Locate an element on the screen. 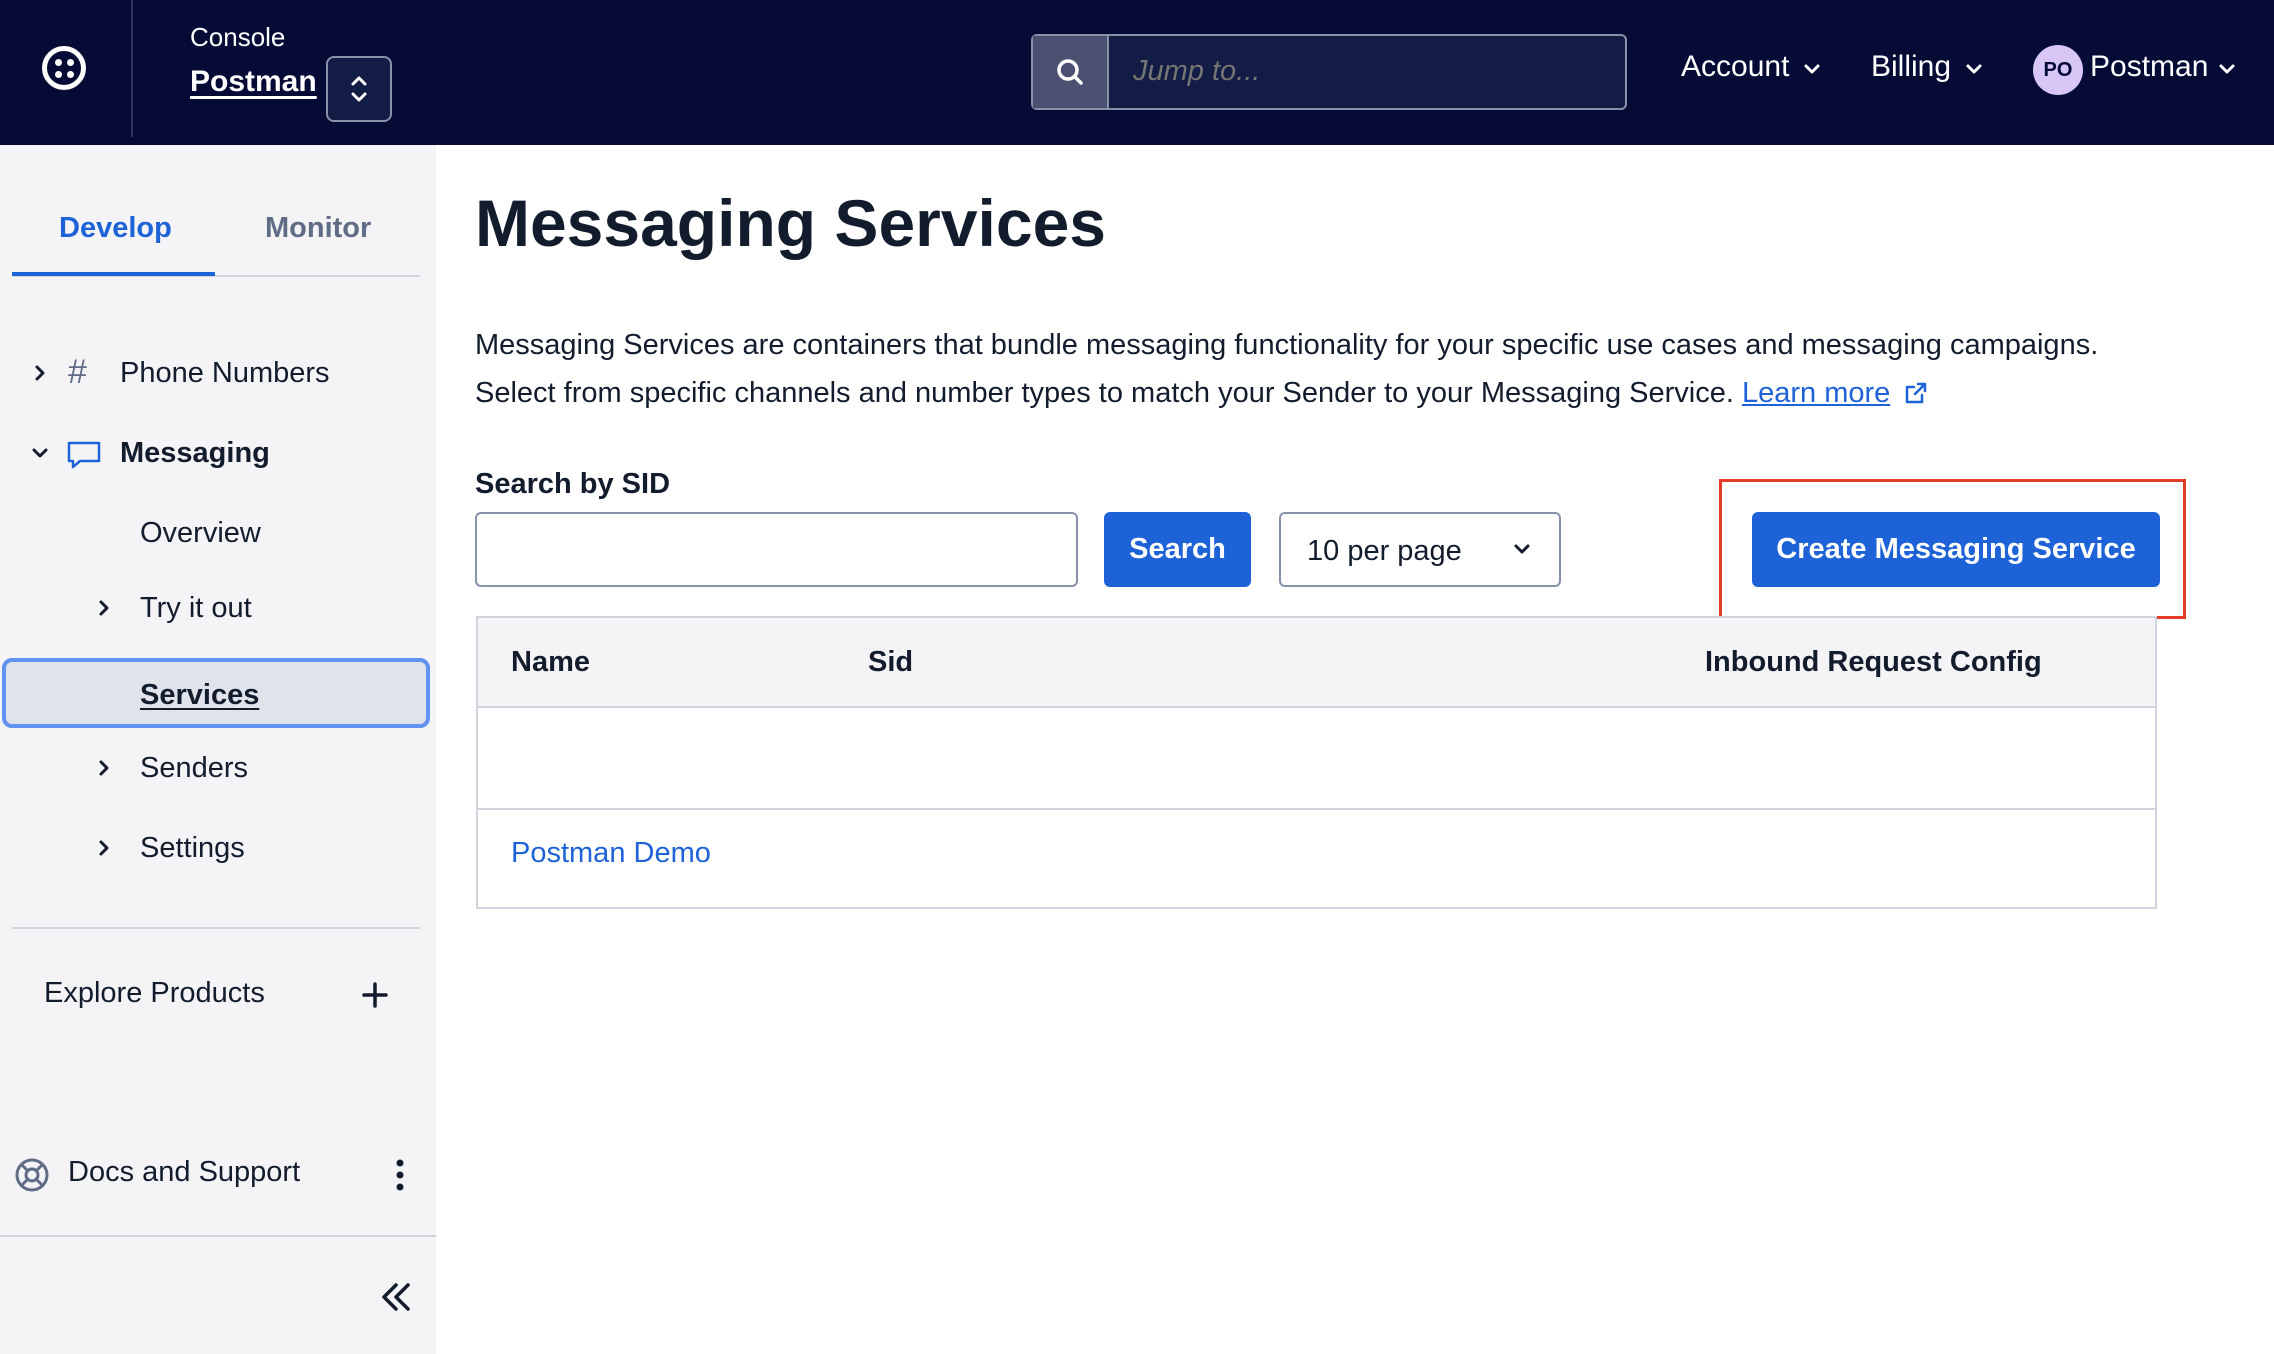 This screenshot has width=2274, height=1354. user-avatar: PO is located at coordinates (2058, 70).